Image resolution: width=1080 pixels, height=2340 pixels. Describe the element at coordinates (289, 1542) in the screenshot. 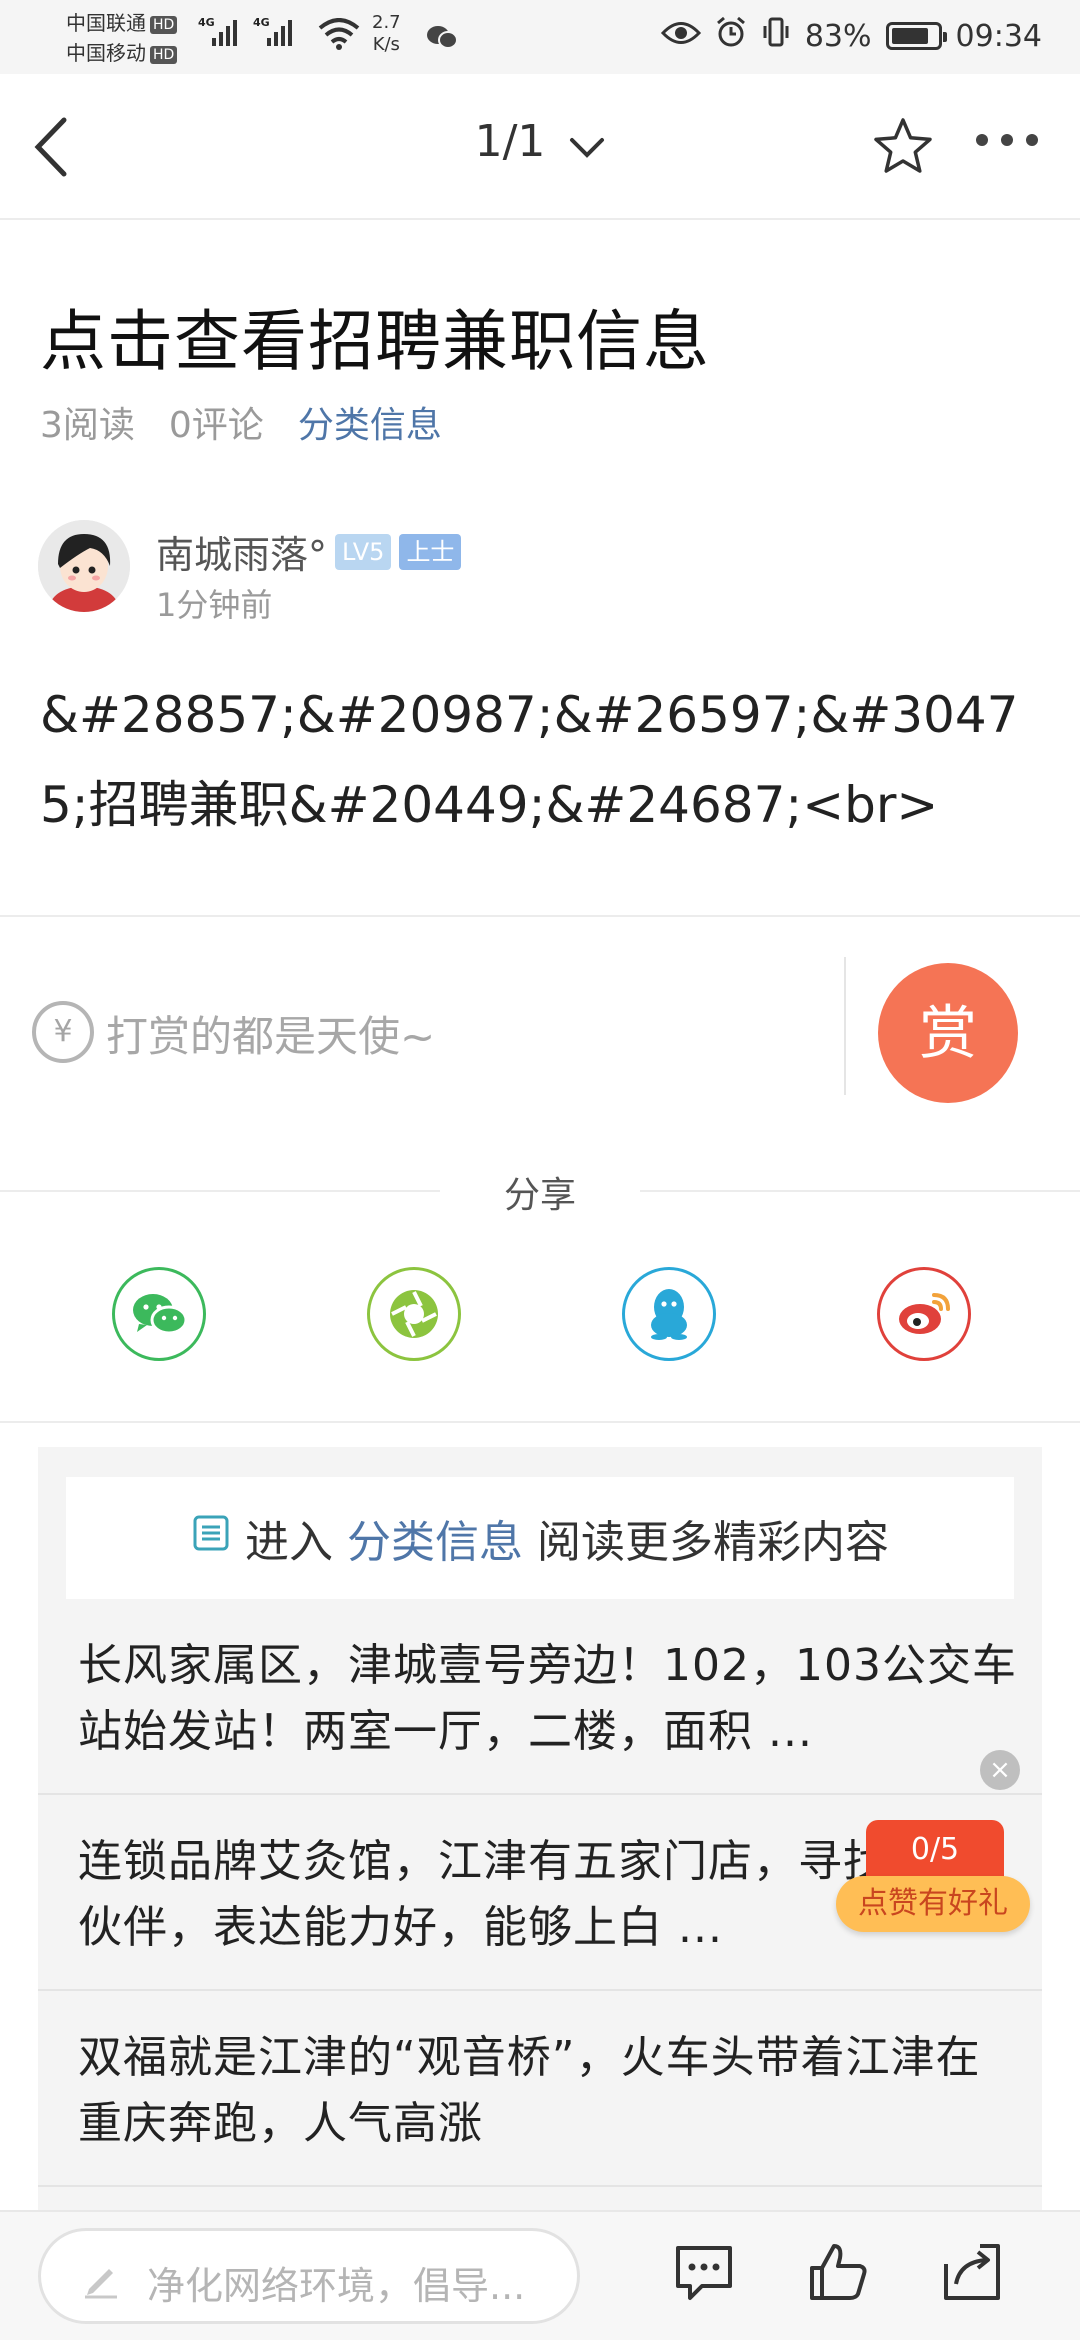

I see `enter-prefix: 进入` at that location.